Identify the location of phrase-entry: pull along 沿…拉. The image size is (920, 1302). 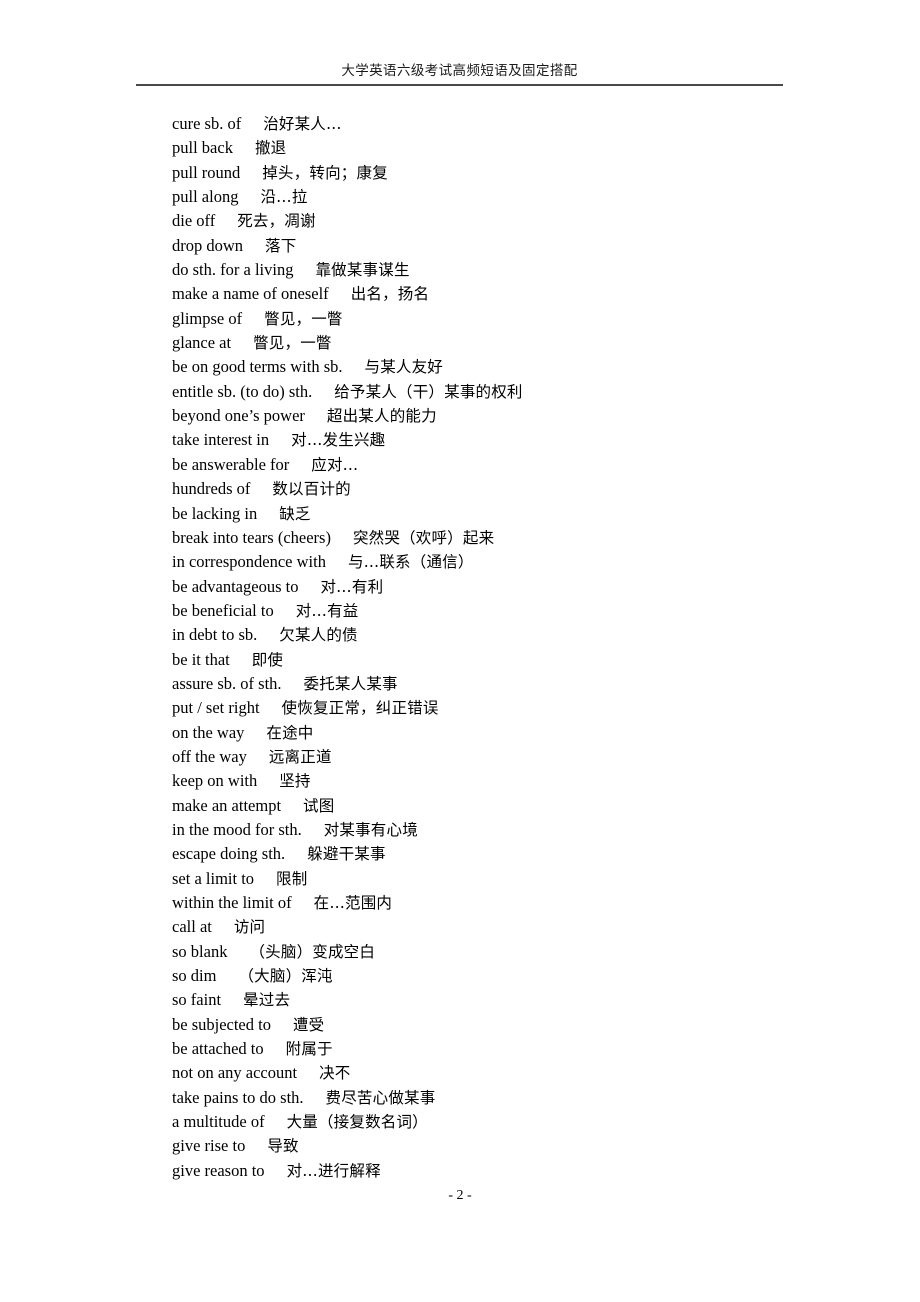
(502, 197).